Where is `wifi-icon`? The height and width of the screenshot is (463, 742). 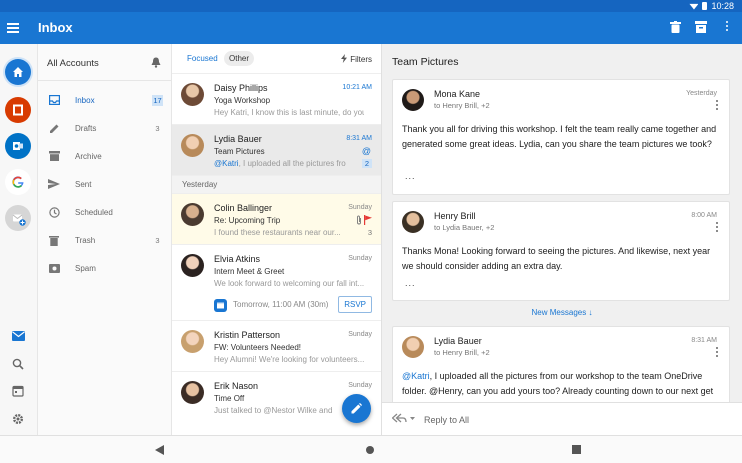 wifi-icon is located at coordinates (694, 6).